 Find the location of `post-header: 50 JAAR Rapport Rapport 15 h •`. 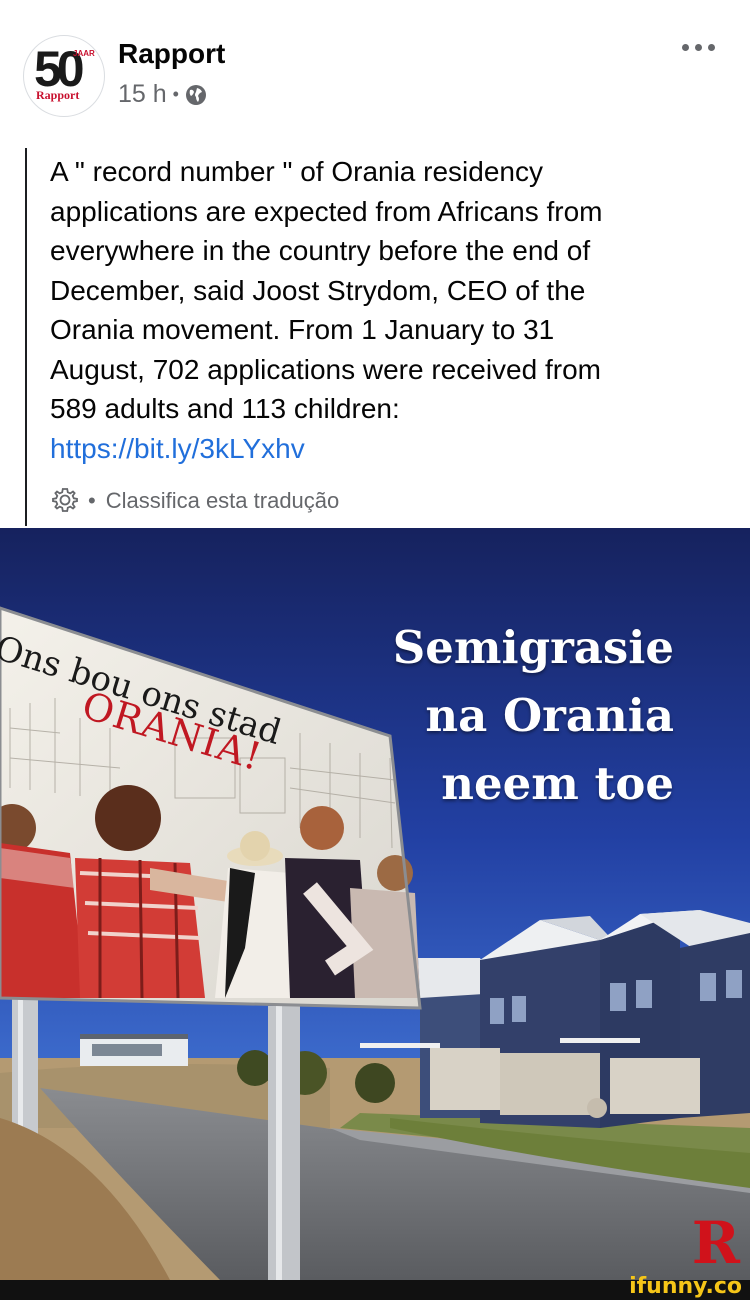

post-header: 50 JAAR Rapport Rapport 15 h • is located at coordinates (375, 65).